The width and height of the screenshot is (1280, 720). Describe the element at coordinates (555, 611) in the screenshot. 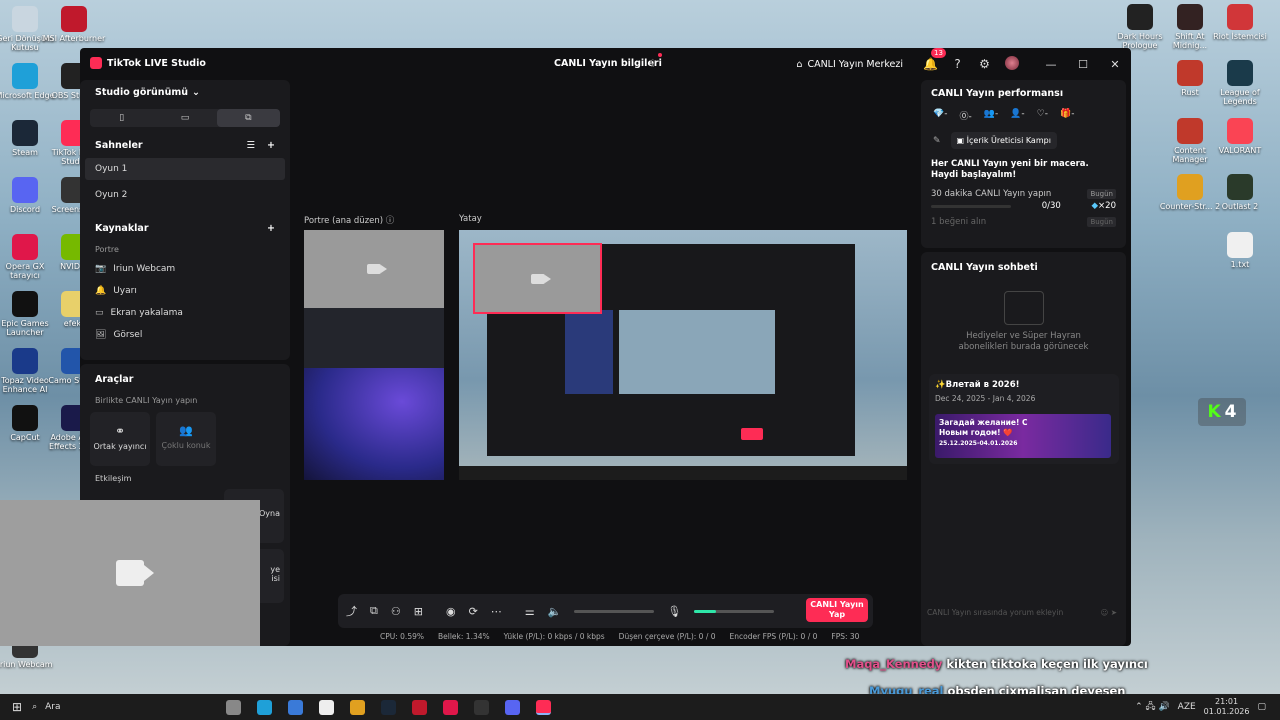

I see `speaker-icon: 🔈` at that location.